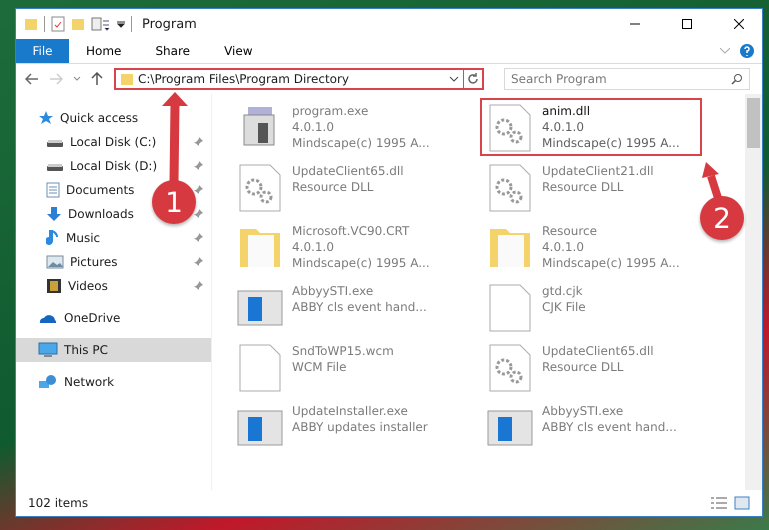  Describe the element at coordinates (53, 190) in the screenshot. I see `document-icon` at that location.